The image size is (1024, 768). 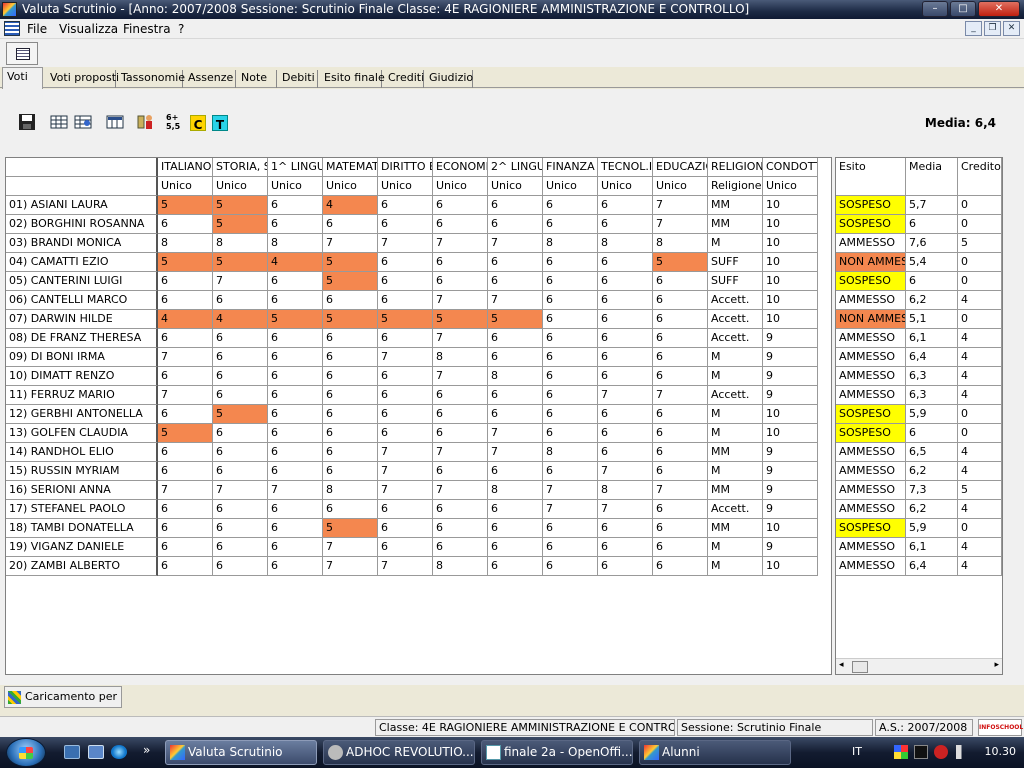 What do you see at coordinates (680, 243) in the screenshot?
I see `grade-cell: 8` at bounding box center [680, 243].